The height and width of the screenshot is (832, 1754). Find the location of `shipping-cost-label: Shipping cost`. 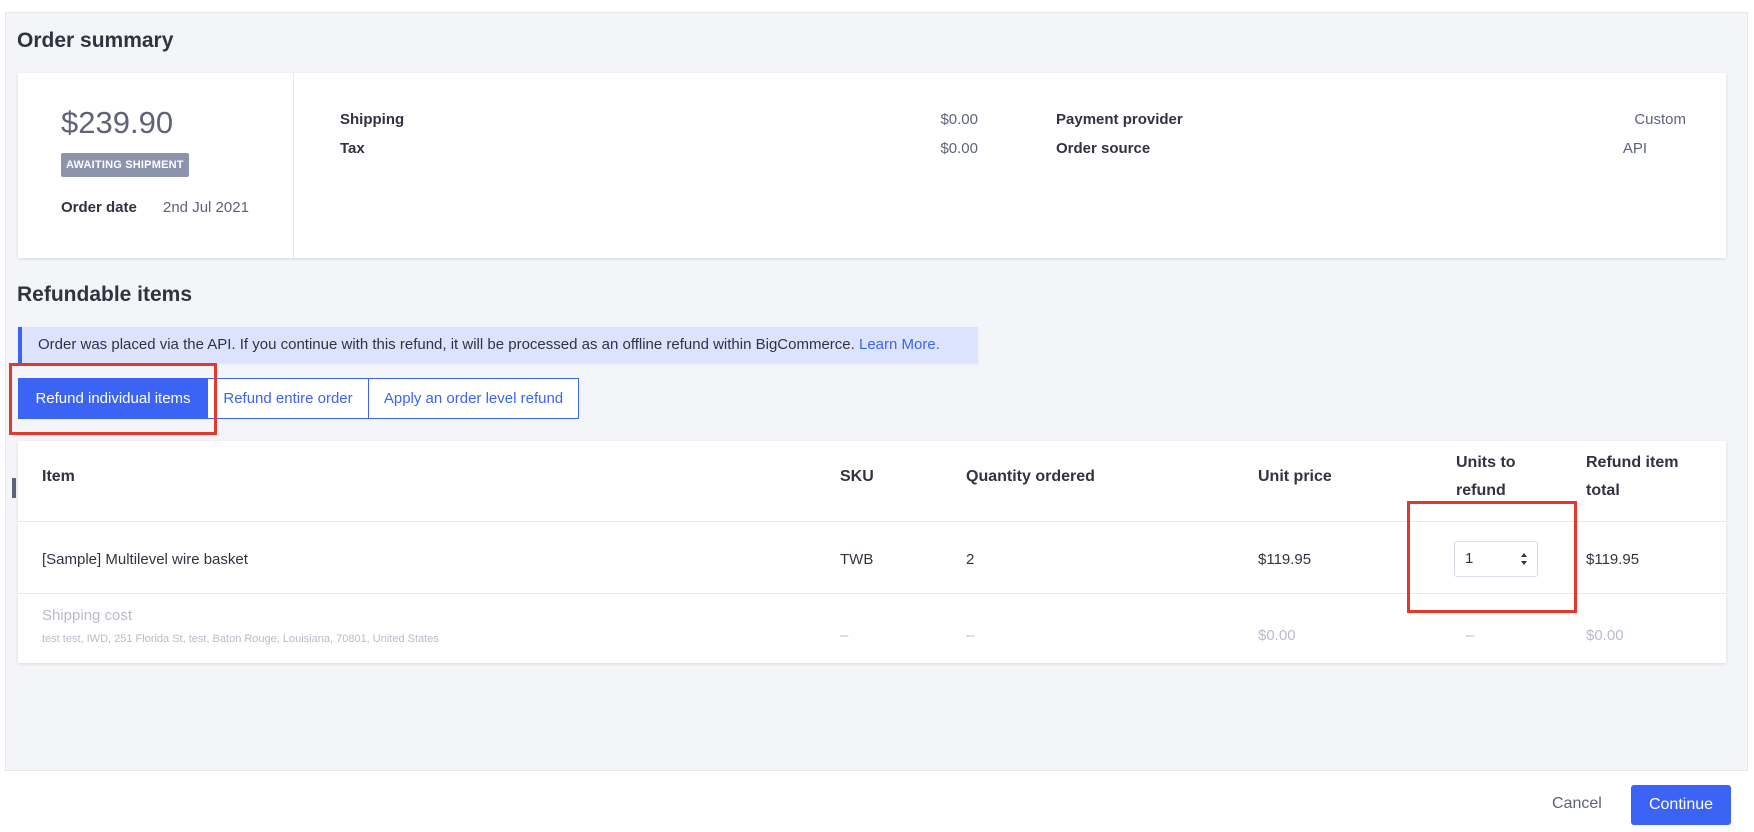

shipping-cost-label: Shipping cost is located at coordinates (87, 615).